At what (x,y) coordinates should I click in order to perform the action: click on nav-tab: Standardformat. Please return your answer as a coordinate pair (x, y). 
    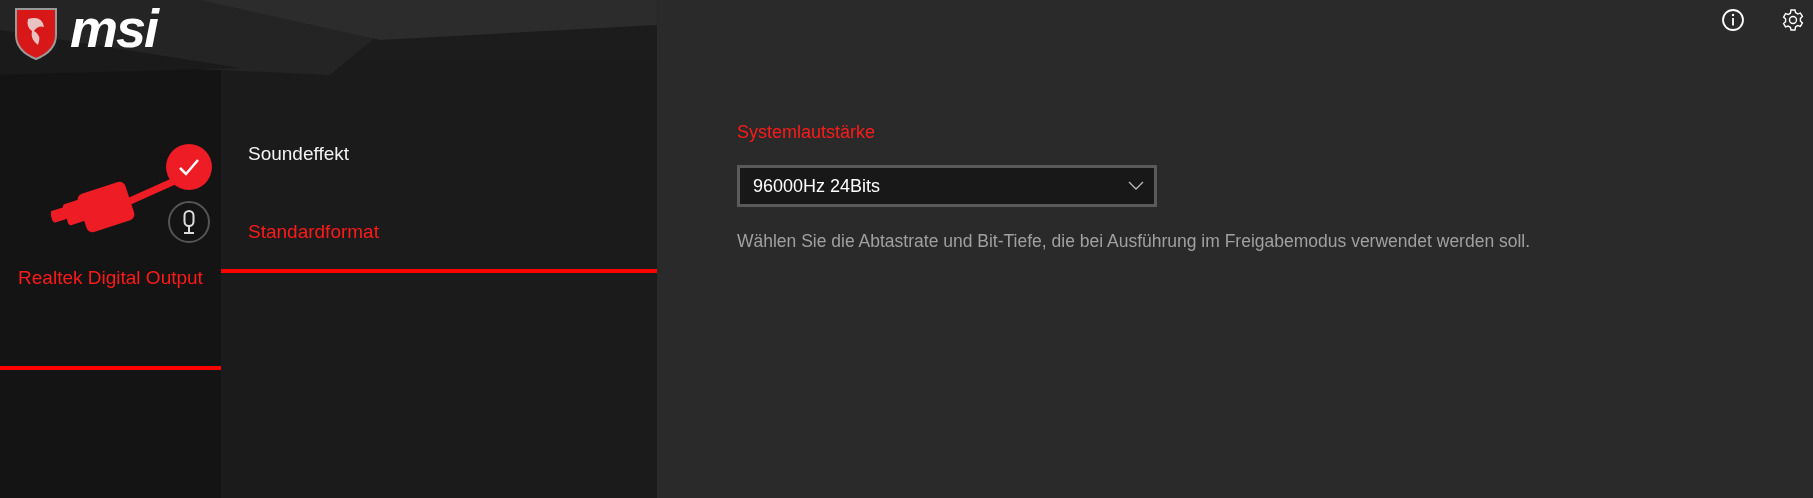
    Looking at the image, I should click on (439, 234).